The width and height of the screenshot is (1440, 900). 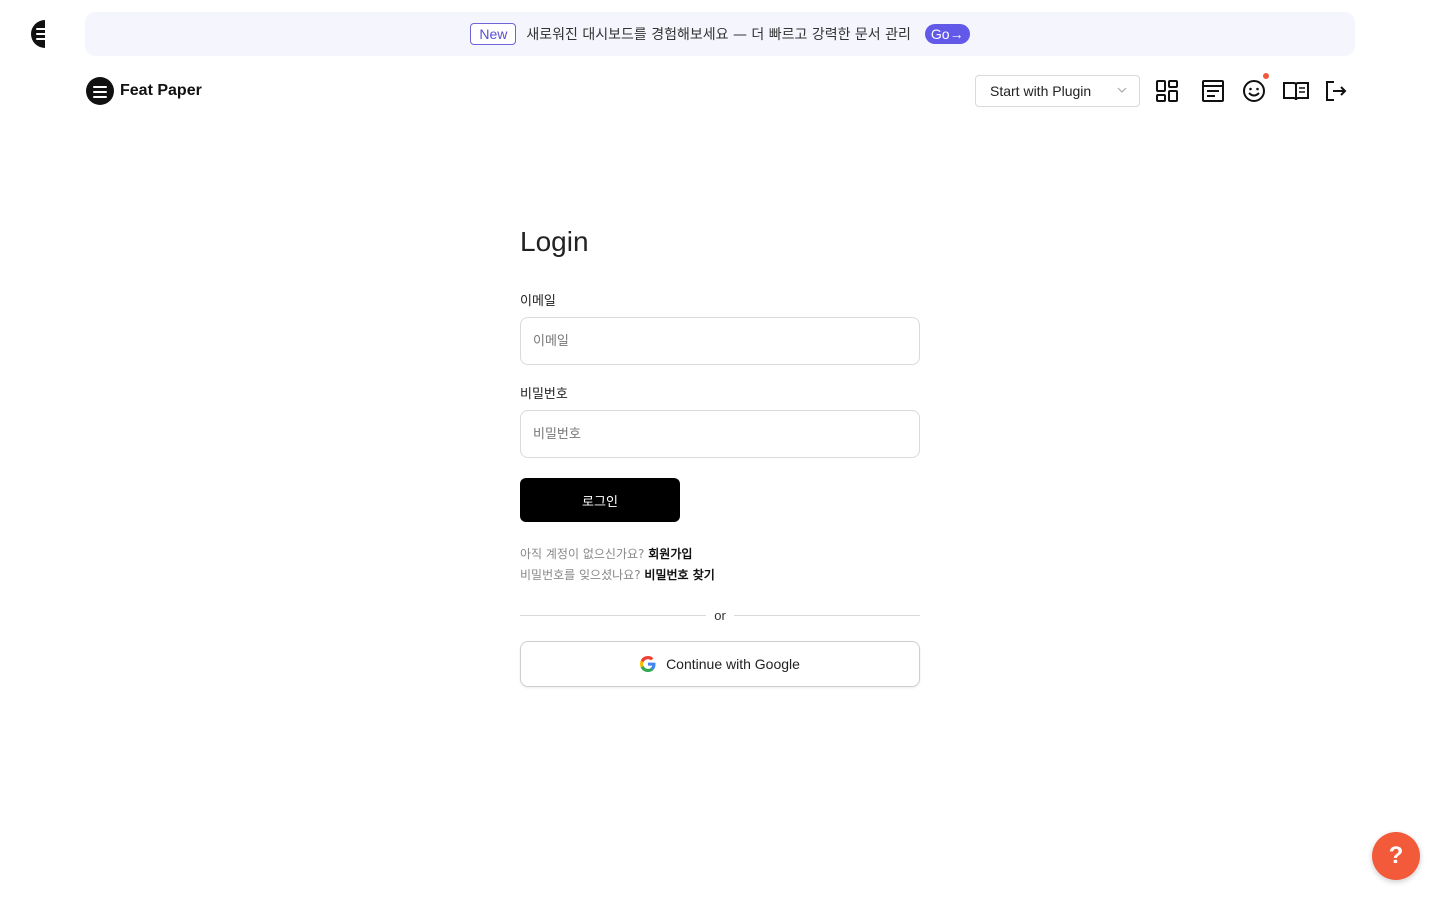 I want to click on helper-links: 아직 계정이 없으신가요? 회원가입 비밀번호를 잊으셨나요? 비밀번호 찾기, so click(x=720, y=565).